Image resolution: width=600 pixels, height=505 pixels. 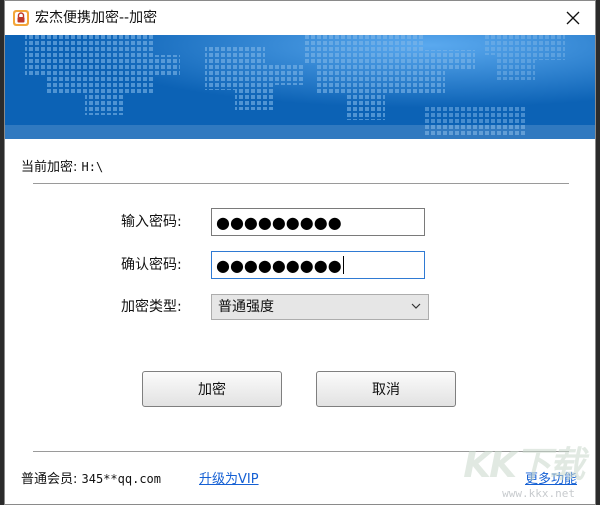 What do you see at coordinates (279, 265) in the screenshot?
I see `confirm-password-value: ●●●●●●●●●` at bounding box center [279, 265].